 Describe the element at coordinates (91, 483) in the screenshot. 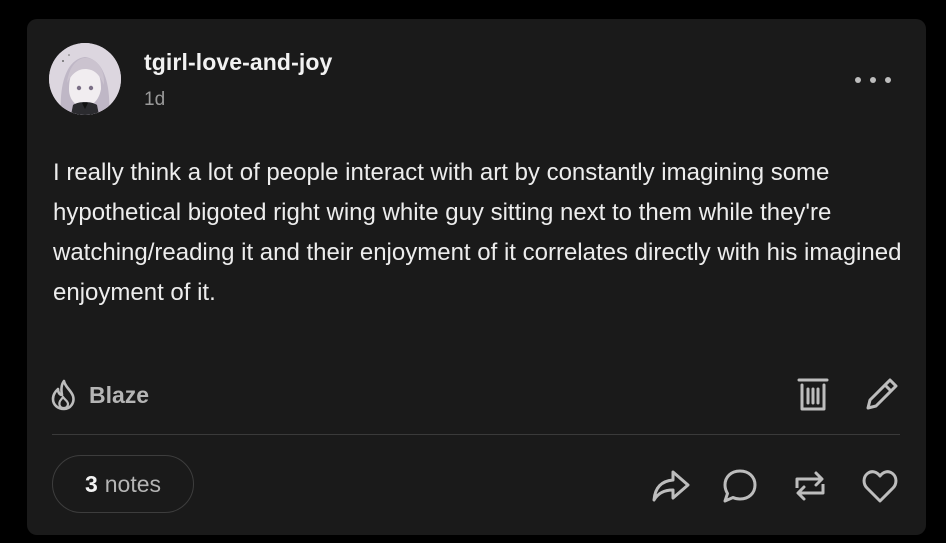

I see `notes-count: 3` at that location.